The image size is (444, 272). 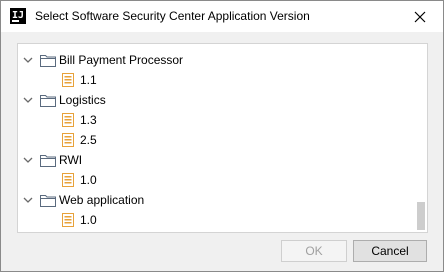 What do you see at coordinates (88, 120) in the screenshot?
I see `version-label: 1.3` at bounding box center [88, 120].